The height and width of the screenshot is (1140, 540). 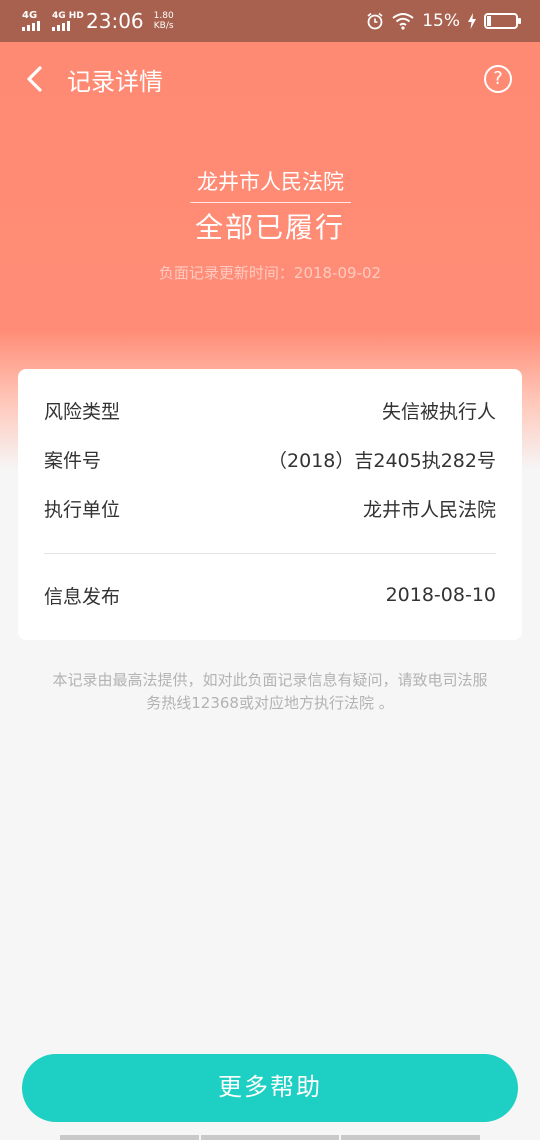 I want to click on battery-fill, so click(x=489, y=21).